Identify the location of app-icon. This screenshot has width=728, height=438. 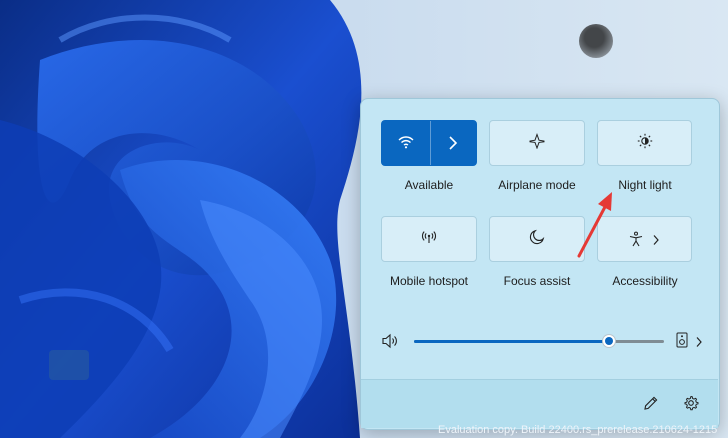
(69, 365).